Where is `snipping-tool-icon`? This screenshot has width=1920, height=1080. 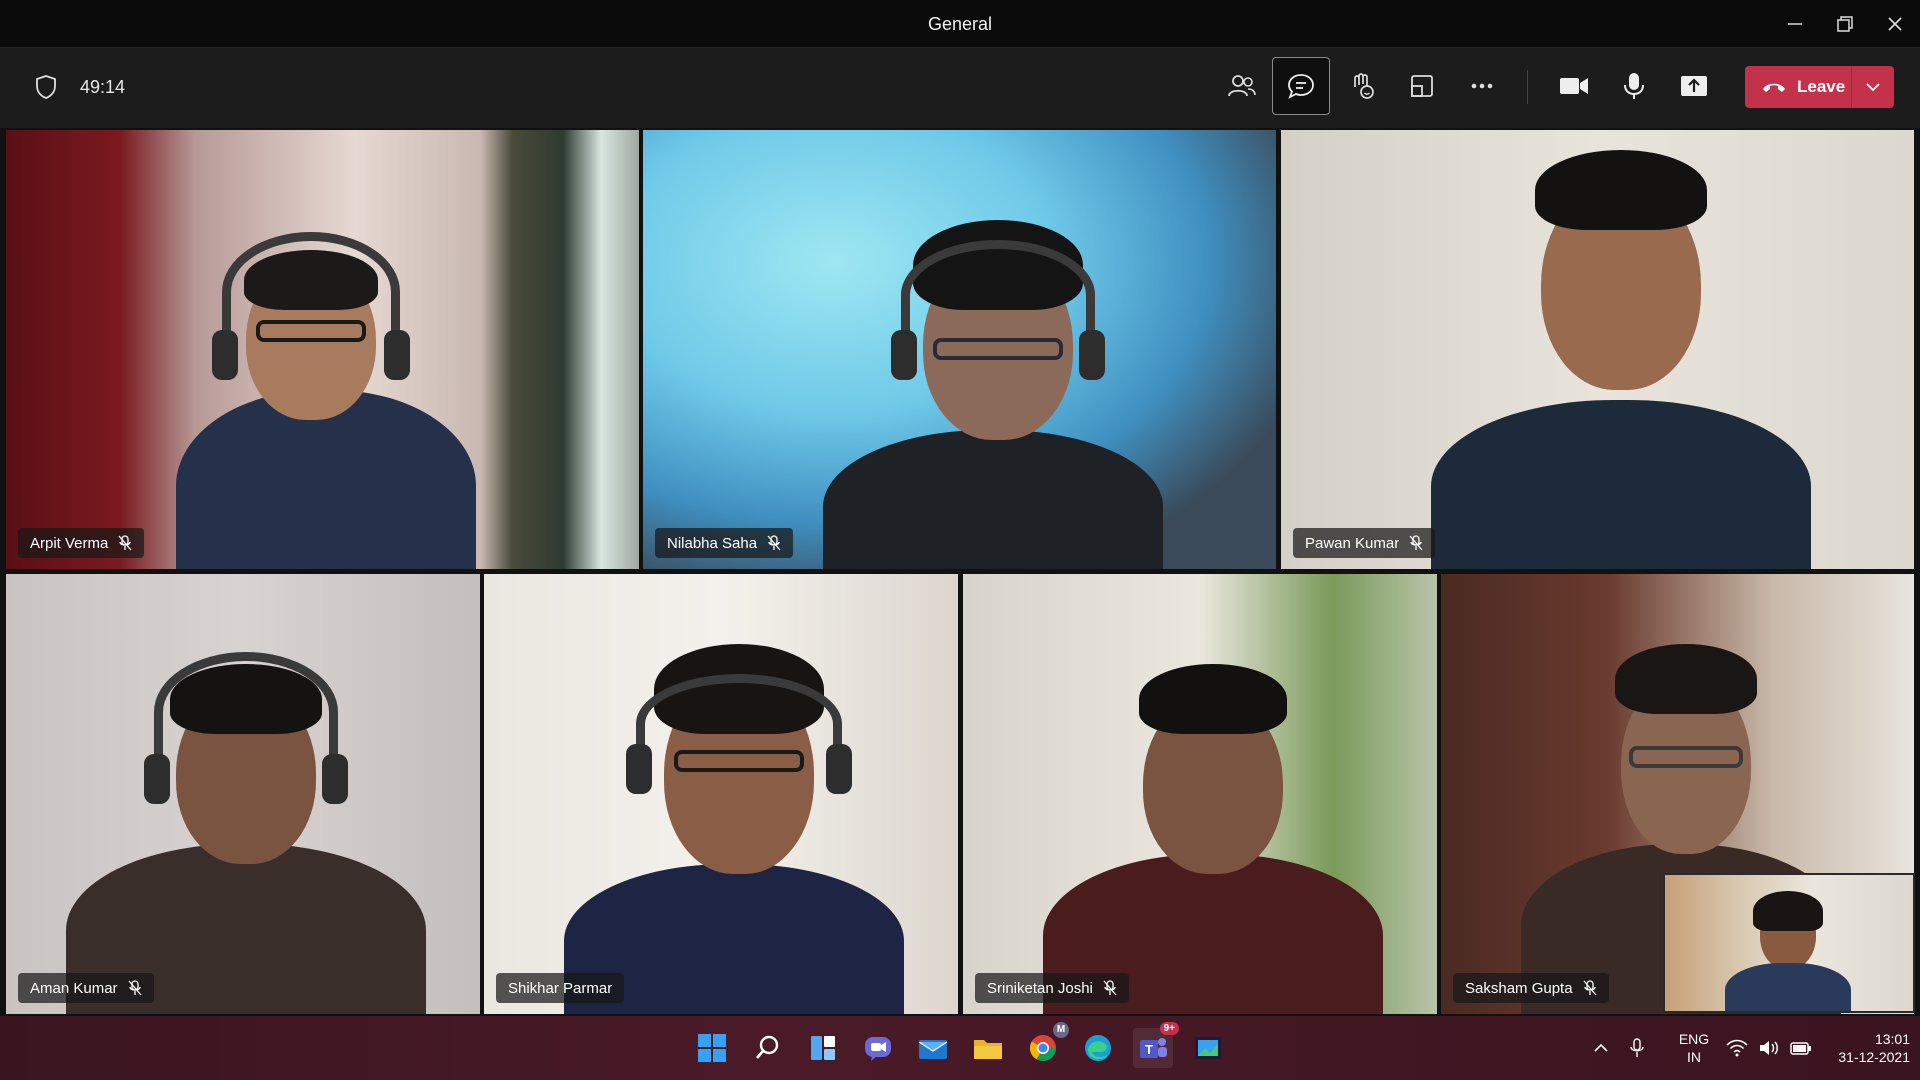 snipping-tool-icon is located at coordinates (1208, 1048).